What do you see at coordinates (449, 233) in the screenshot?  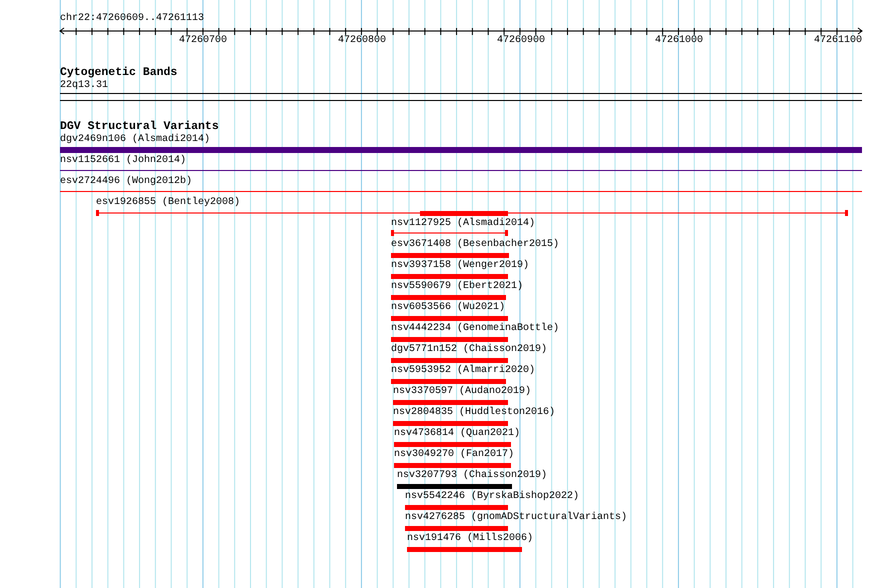 I see `variant-span` at bounding box center [449, 233].